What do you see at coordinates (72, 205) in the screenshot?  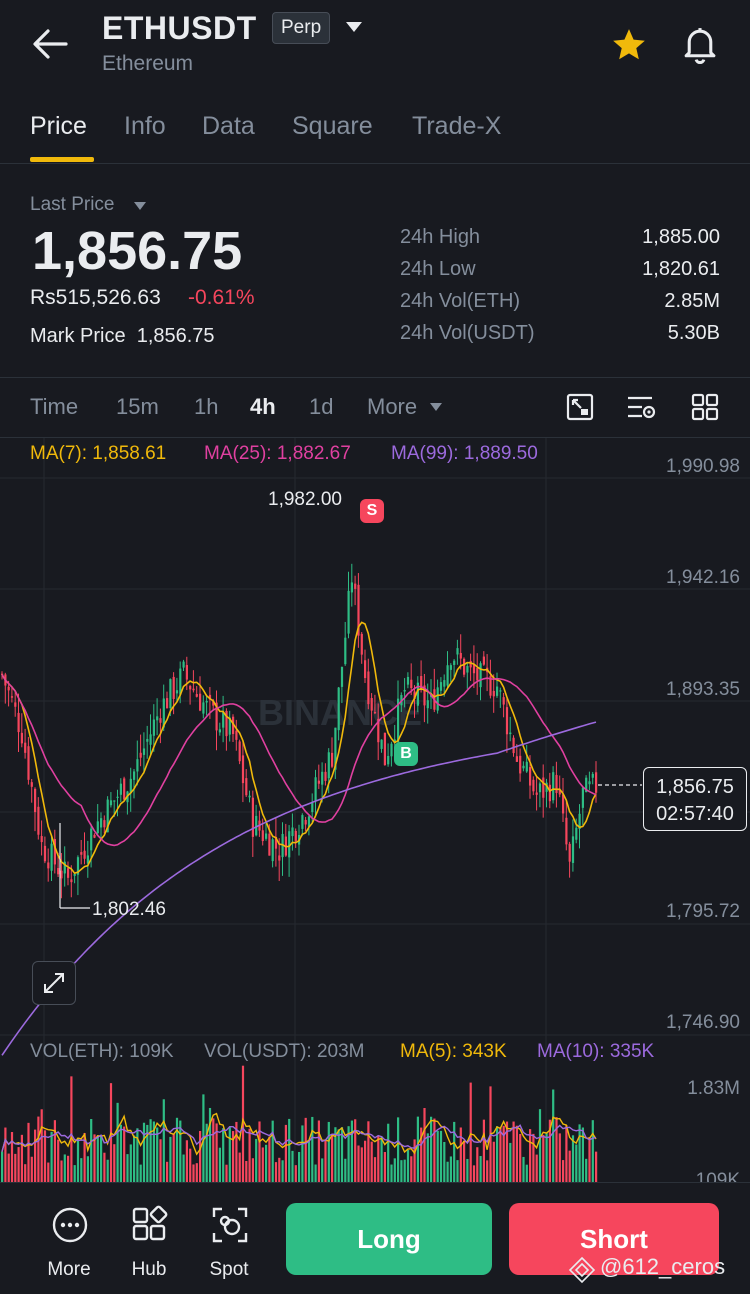 I see `last-price-label: Last Price` at bounding box center [72, 205].